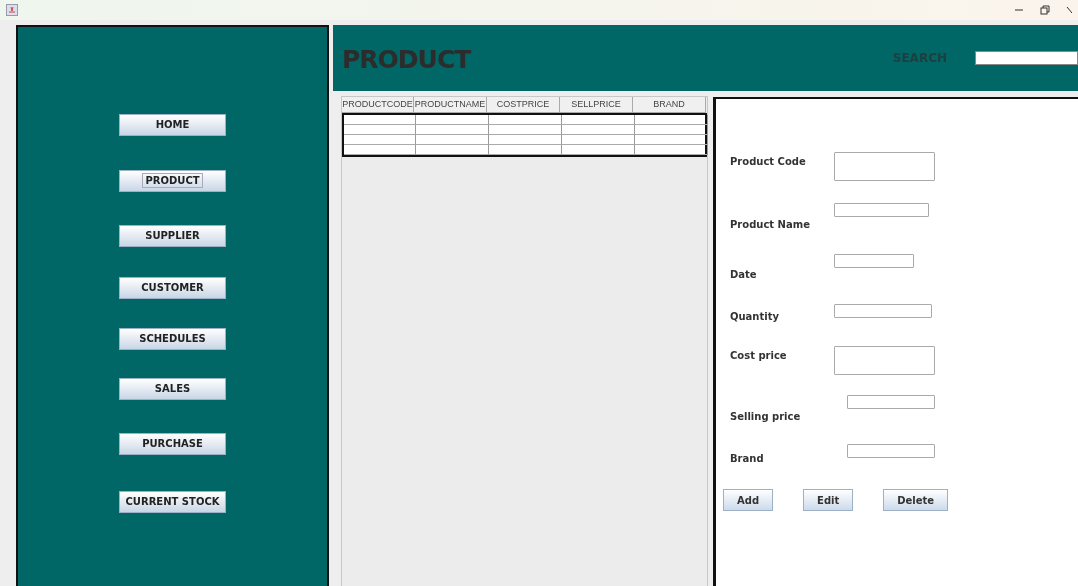  I want to click on nav-button: SUPPLIER, so click(172, 236).